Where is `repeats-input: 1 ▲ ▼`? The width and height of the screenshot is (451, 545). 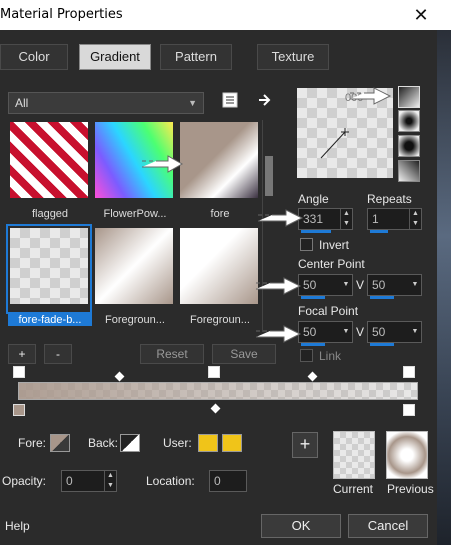 repeats-input: 1 ▲ ▼ is located at coordinates (394, 220).